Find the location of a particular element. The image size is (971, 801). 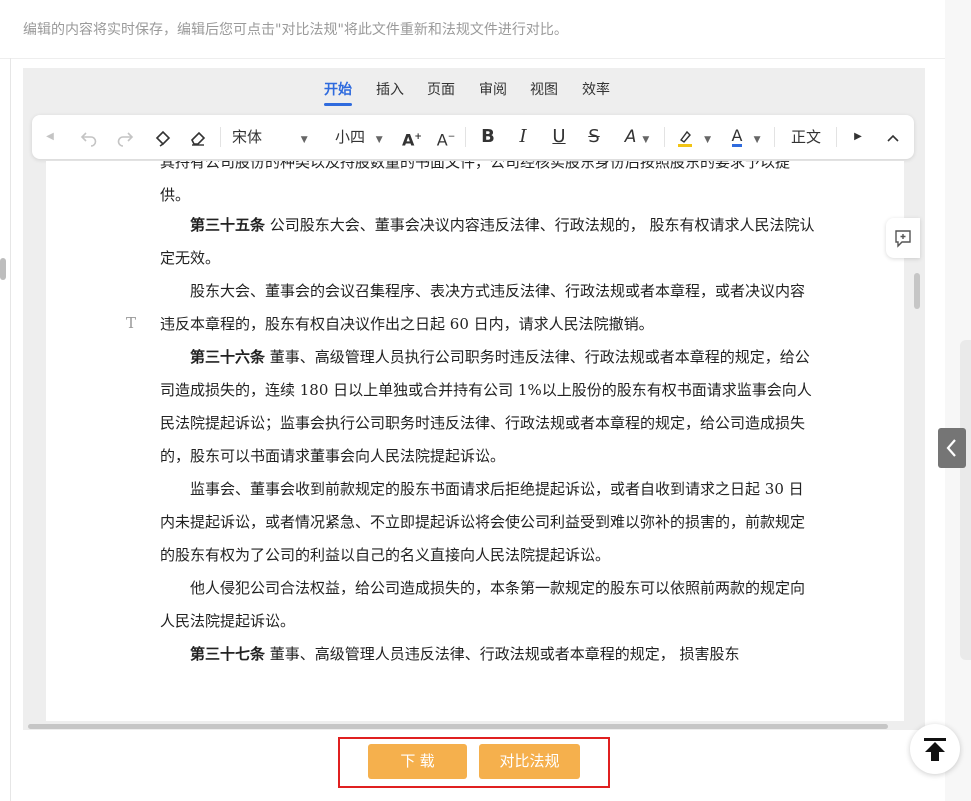

text-style-marker: T is located at coordinates (131, 323).